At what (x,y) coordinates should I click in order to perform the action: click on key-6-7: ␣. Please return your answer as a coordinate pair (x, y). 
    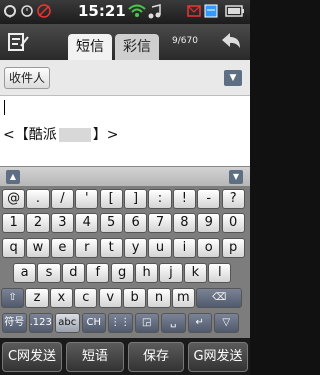
    Looking at the image, I should click on (173, 323).